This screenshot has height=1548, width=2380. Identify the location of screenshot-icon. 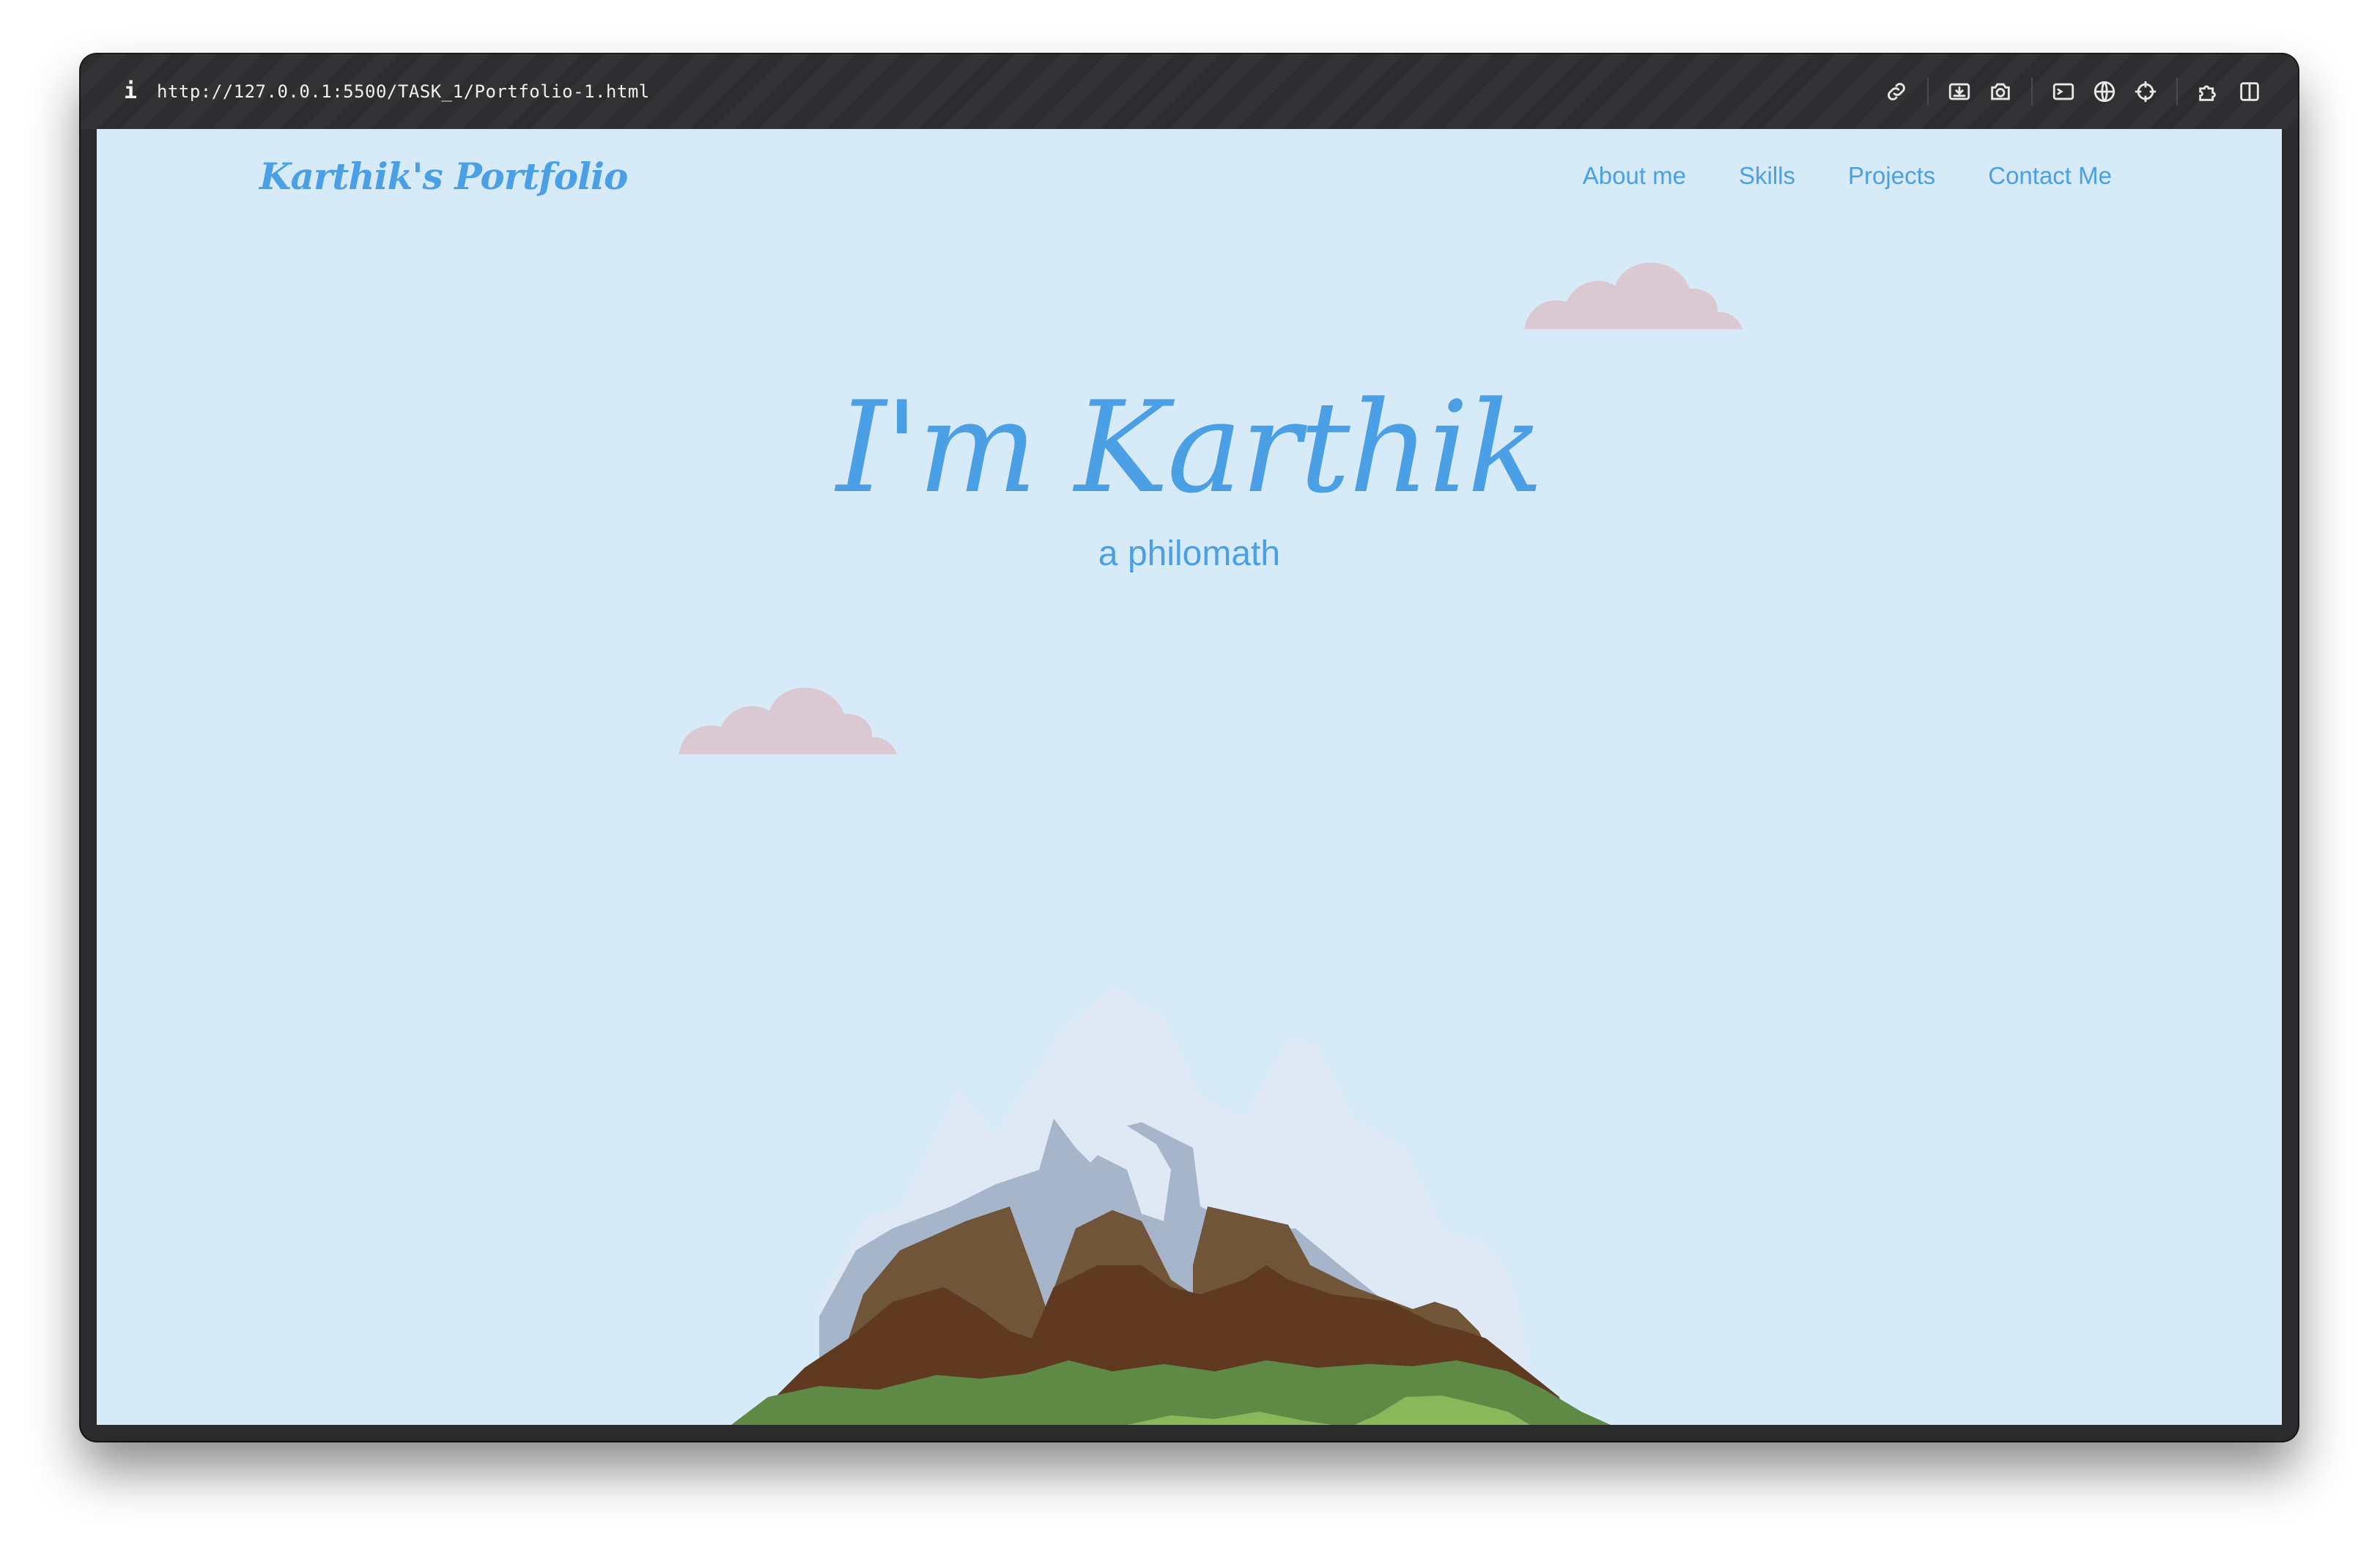
(1959, 91).